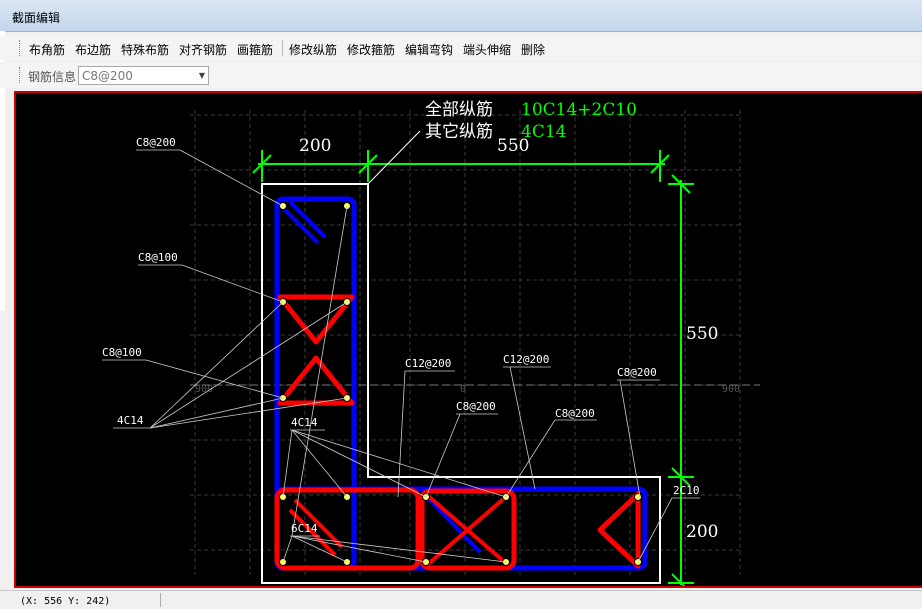  Describe the element at coordinates (461, 75) in the screenshot. I see `toolbar-rebar-info: 钢筋信息 C8@200 ▼` at that location.